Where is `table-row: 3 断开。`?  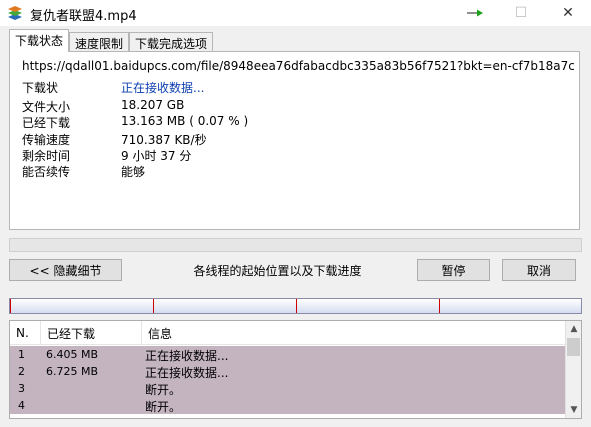 table-row: 3 断开。 is located at coordinates (287, 388).